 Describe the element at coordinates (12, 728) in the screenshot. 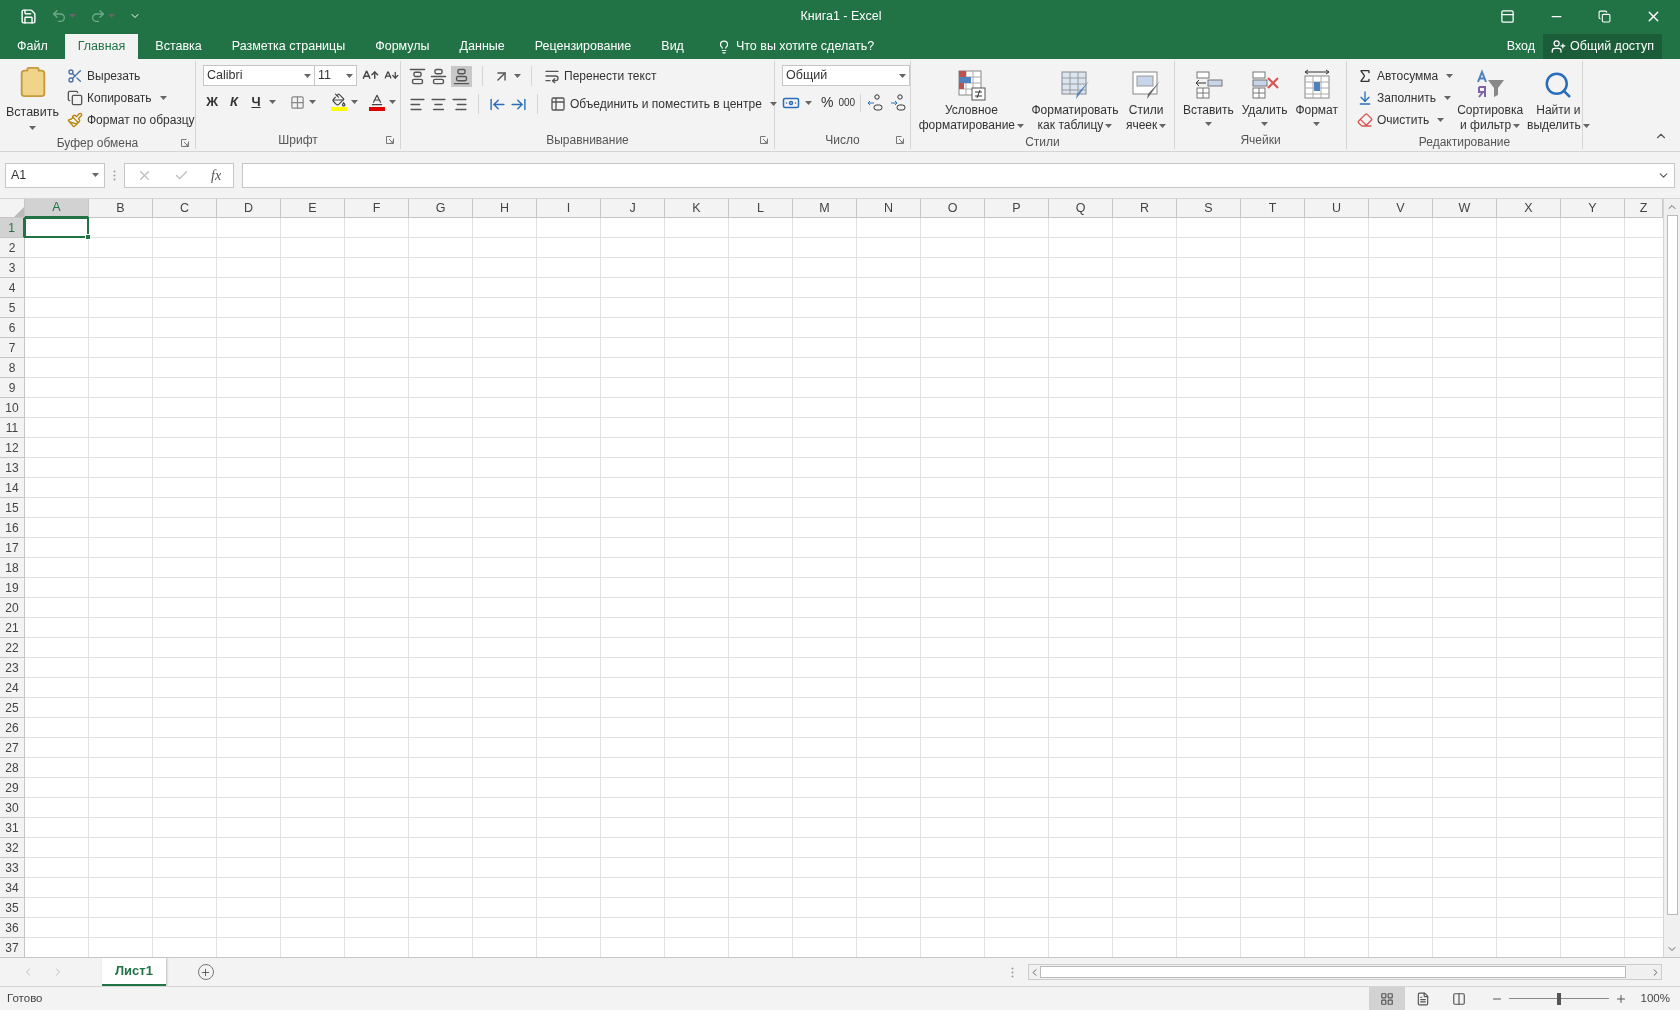

I see `row-header: 26` at that location.